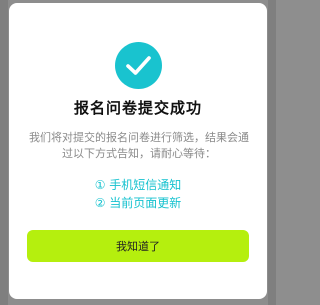  I want to click on dialog-description: 我们将对提交的报名问卷进行筛选，结果会通过以下方式告知，请耐心等待：, so click(139, 145).